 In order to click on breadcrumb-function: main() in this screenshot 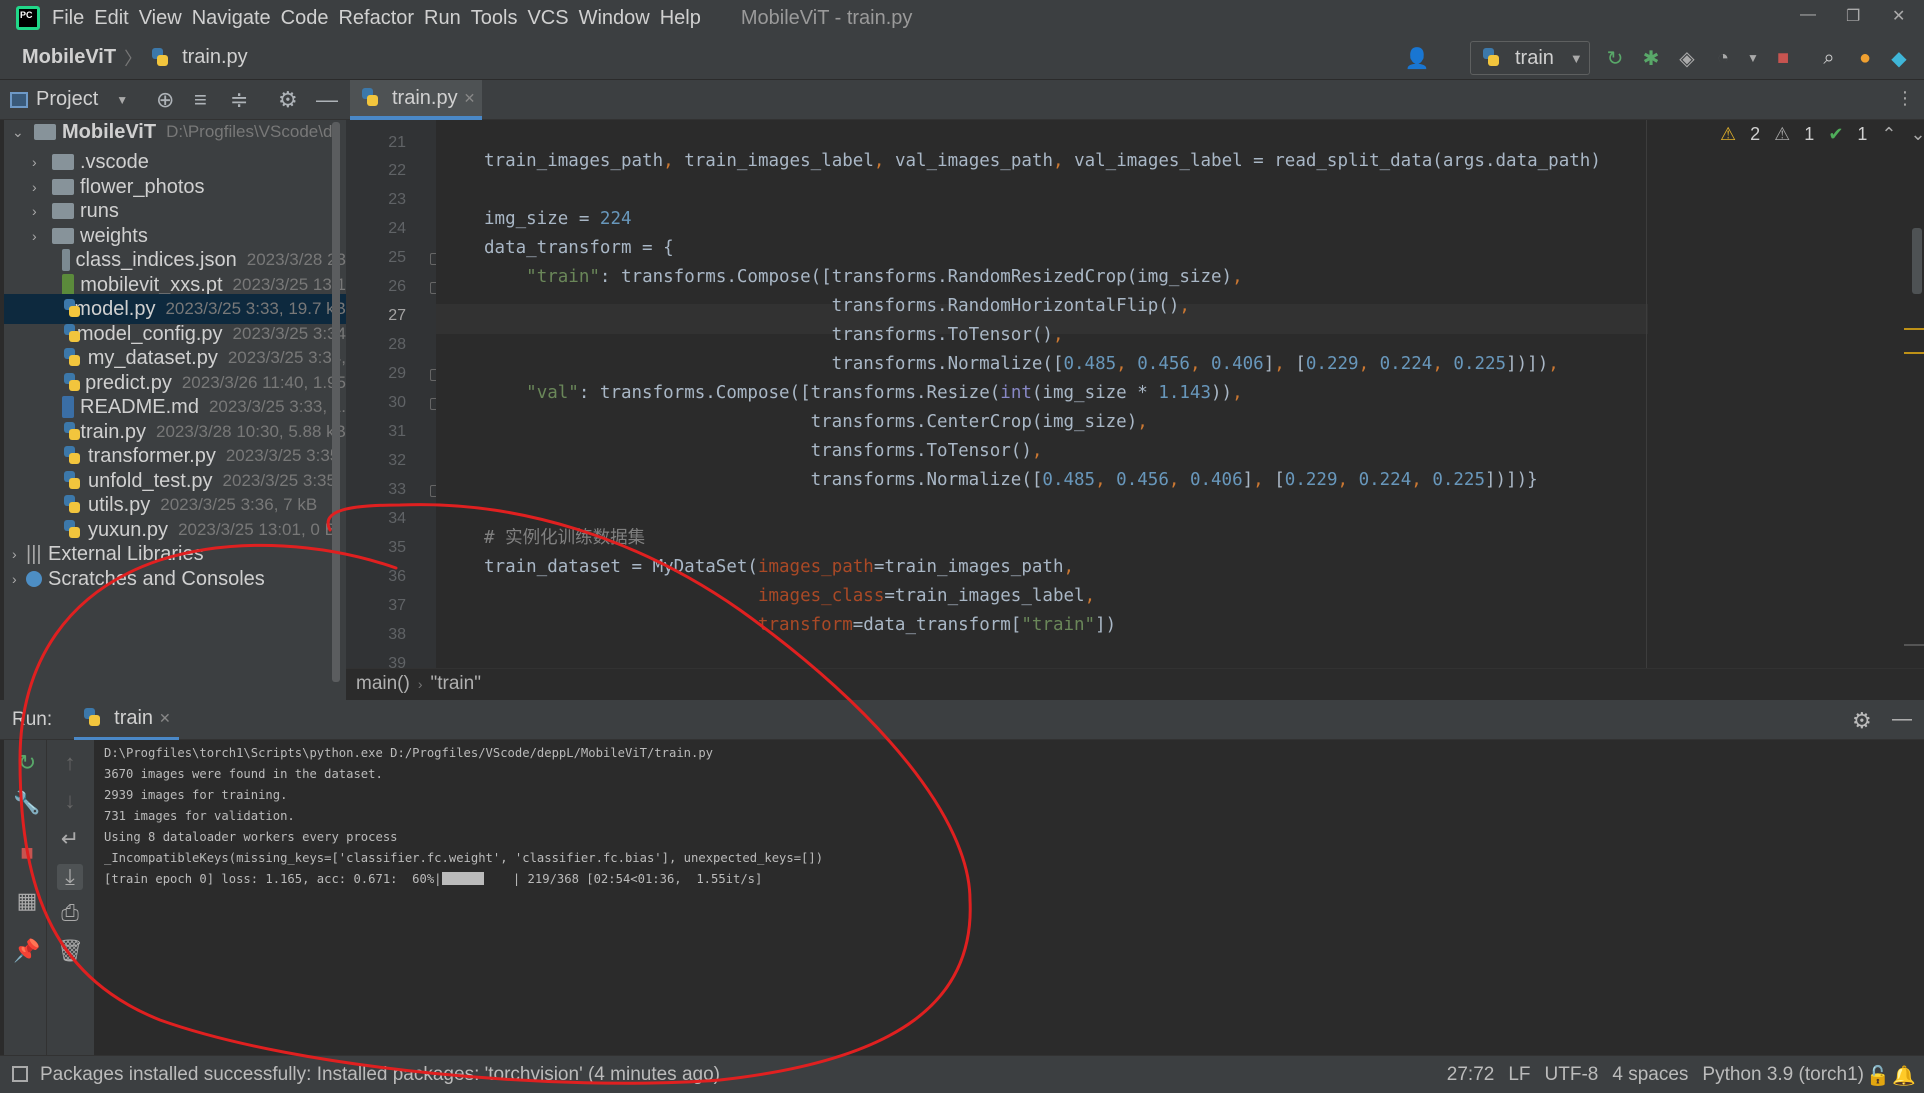, I will do `click(383, 684)`.